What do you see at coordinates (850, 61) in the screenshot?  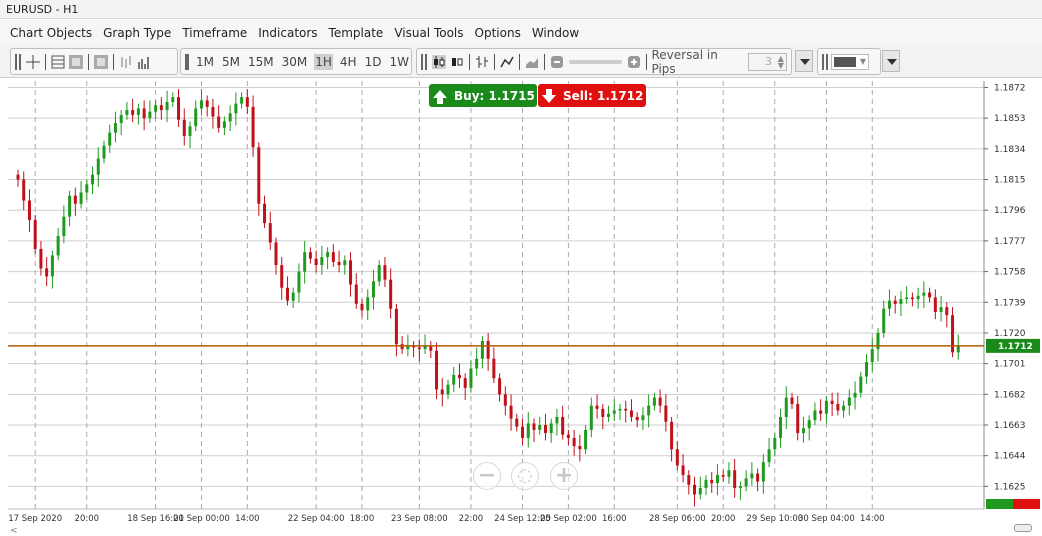 I see `color-picker: ▼` at bounding box center [850, 61].